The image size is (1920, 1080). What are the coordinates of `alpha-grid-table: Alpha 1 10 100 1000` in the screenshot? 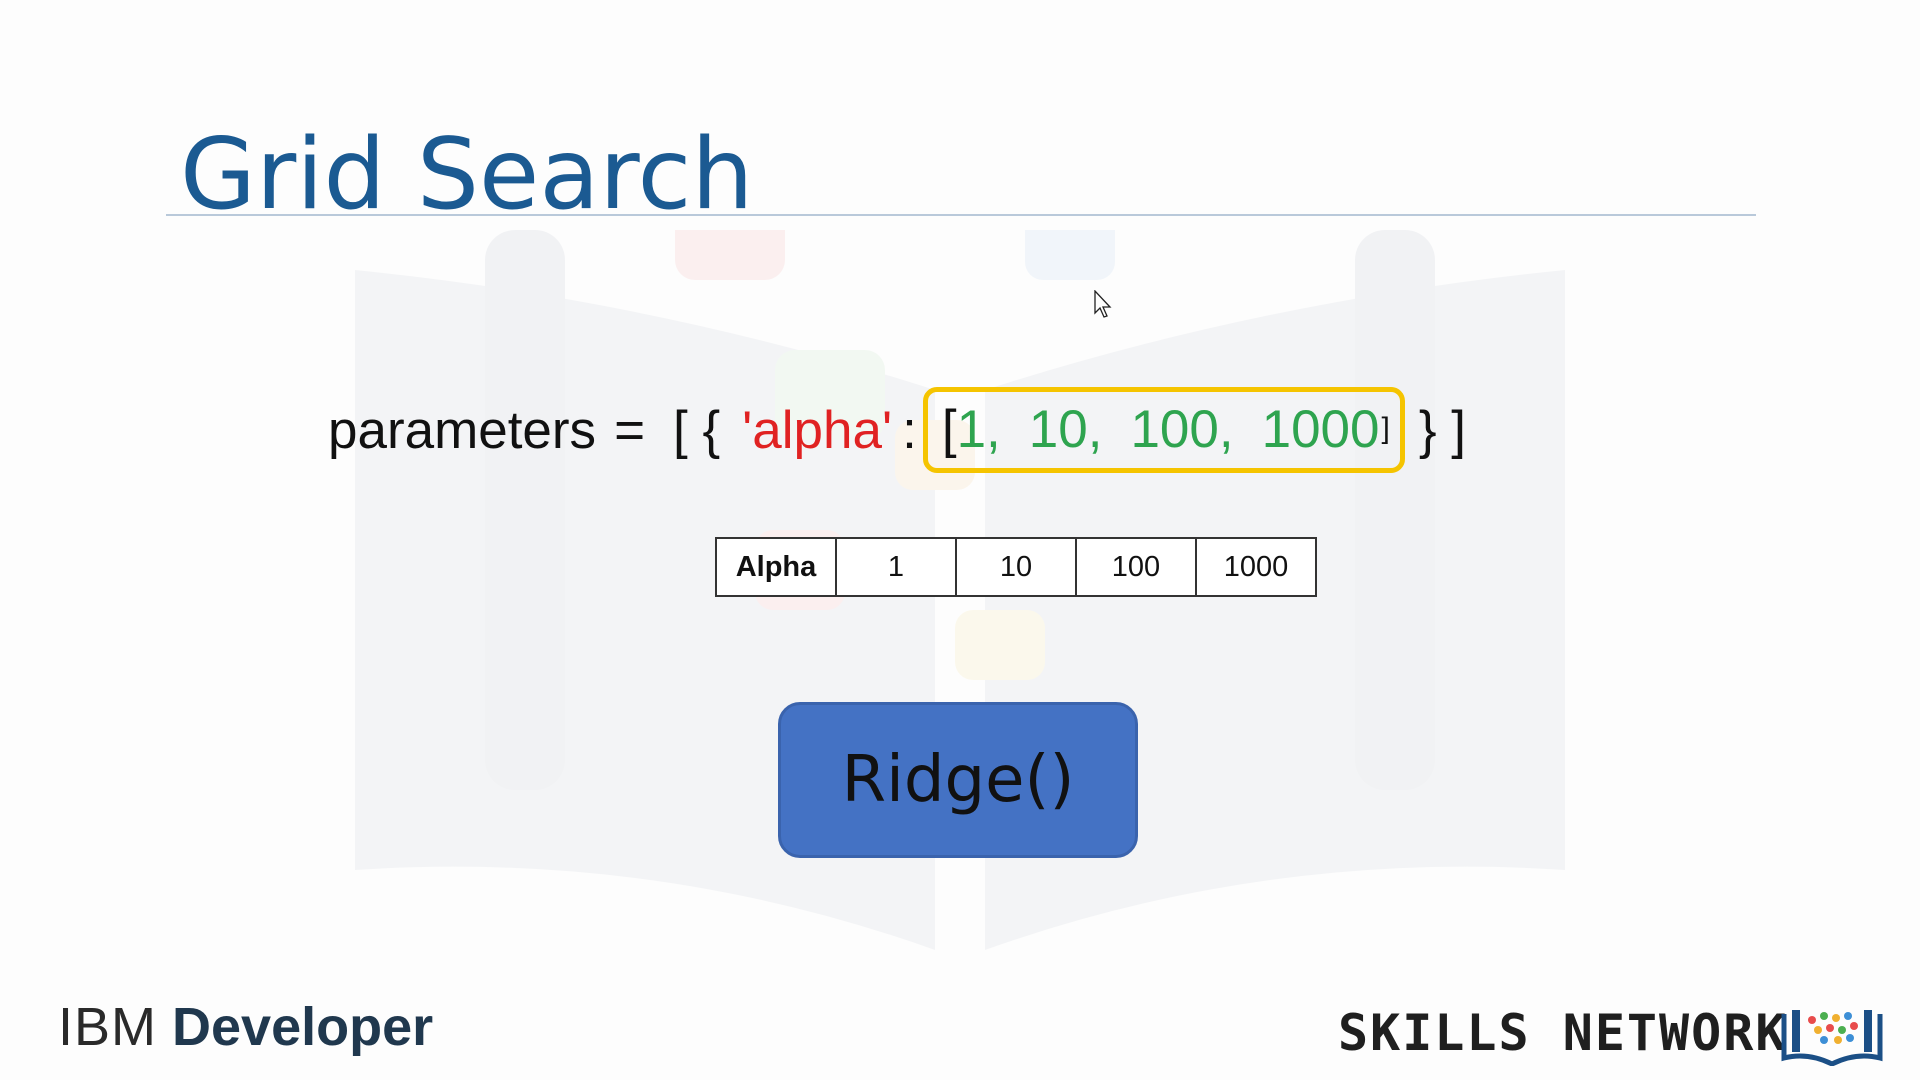 It's located at (1016, 567).